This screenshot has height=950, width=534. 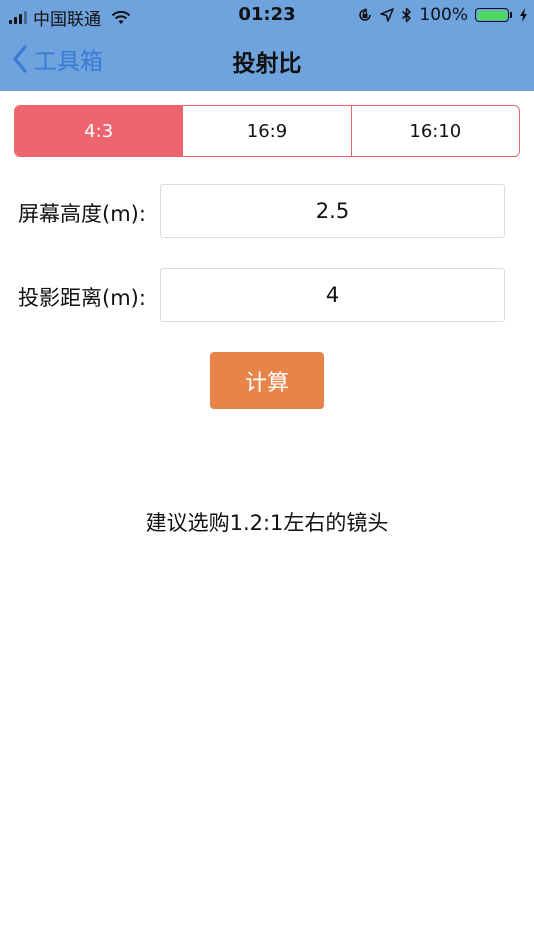 I want to click on charging-bolt-icon, so click(x=523, y=15).